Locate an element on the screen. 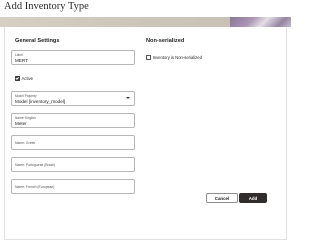  name-greek-placeholder: Name: Greek is located at coordinates (25, 143).